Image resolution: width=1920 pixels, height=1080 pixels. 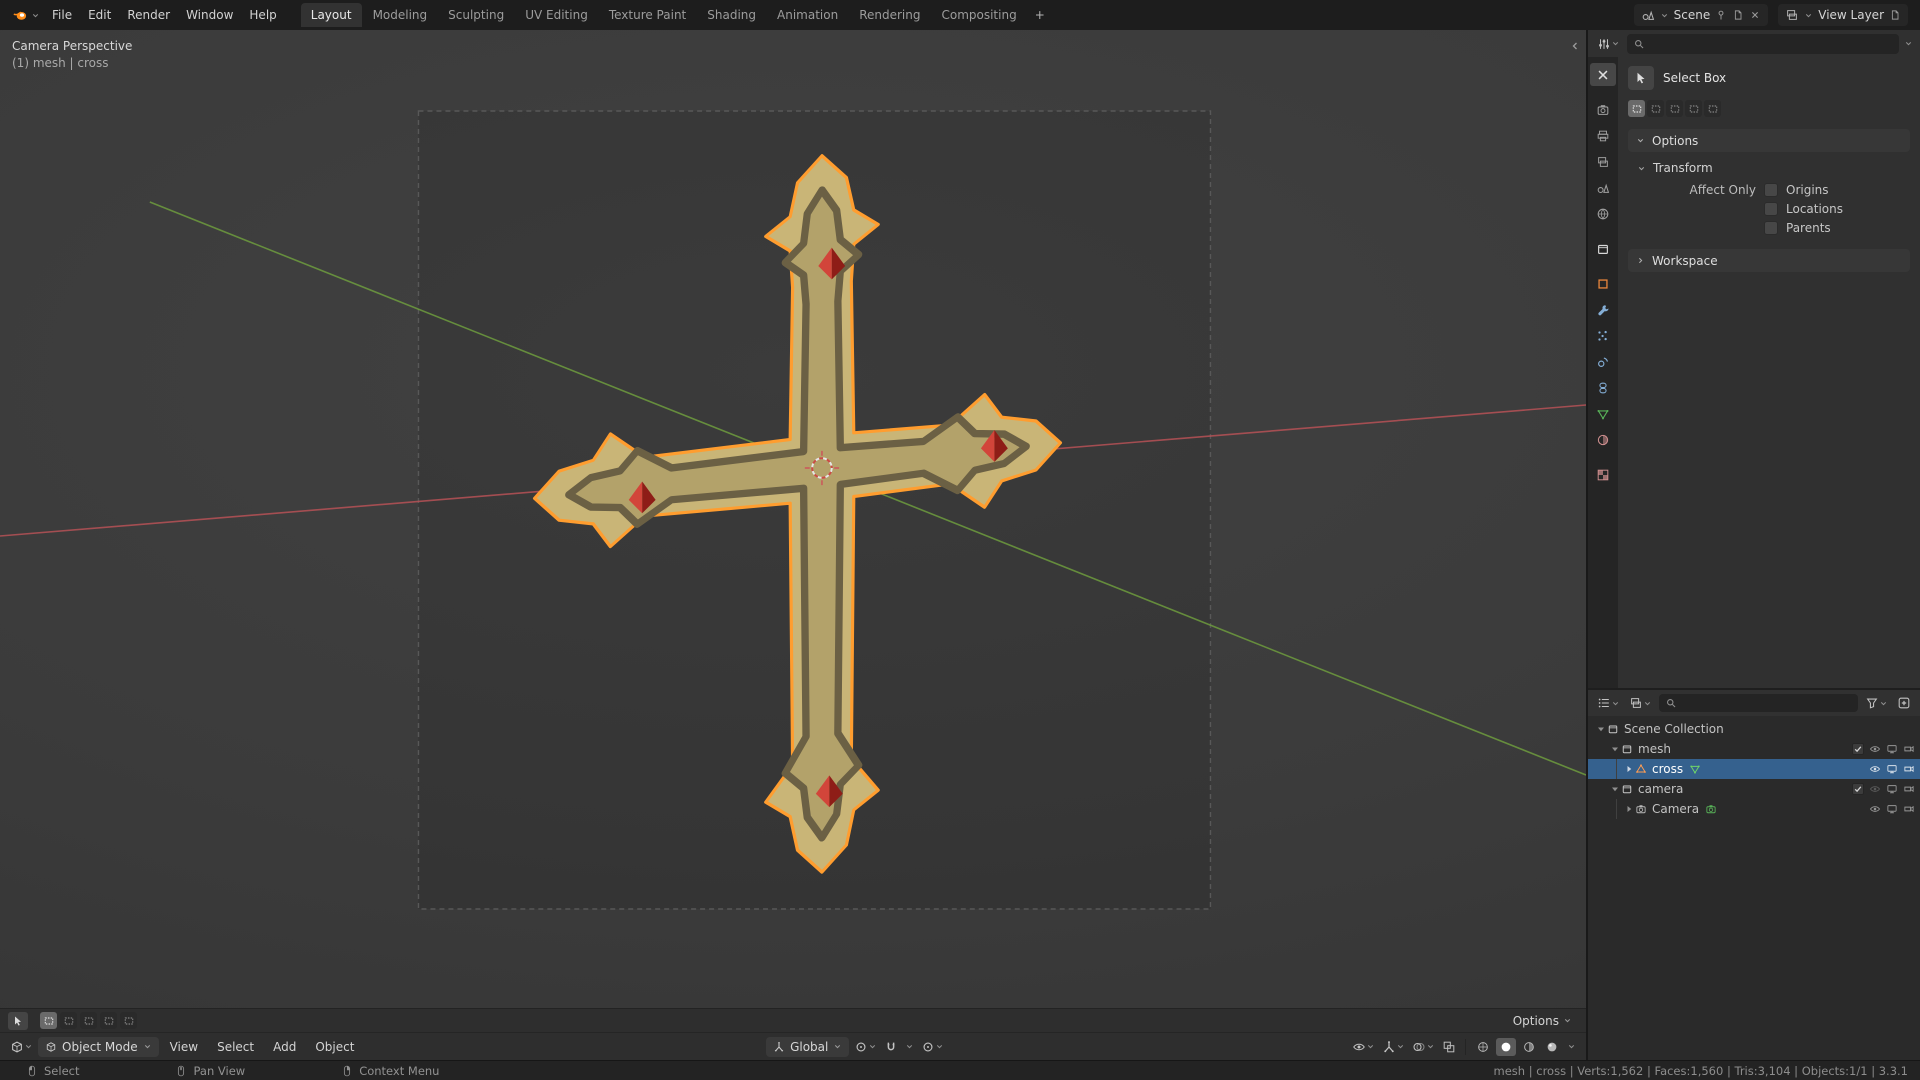 What do you see at coordinates (99, 15) in the screenshot?
I see `menu-edit: Edit` at bounding box center [99, 15].